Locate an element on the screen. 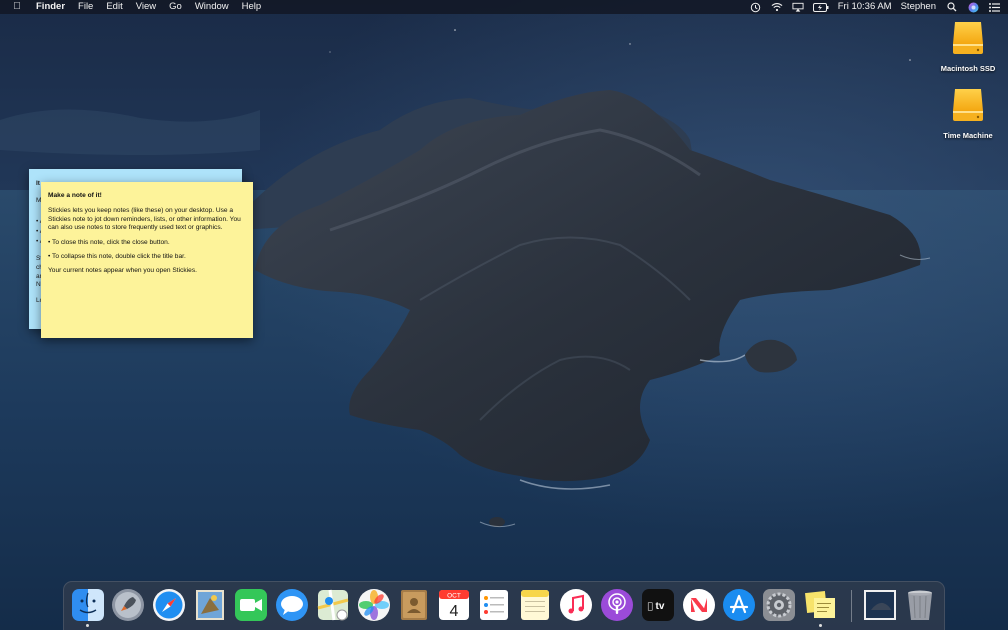  contacts-icon is located at coordinates (414, 605).